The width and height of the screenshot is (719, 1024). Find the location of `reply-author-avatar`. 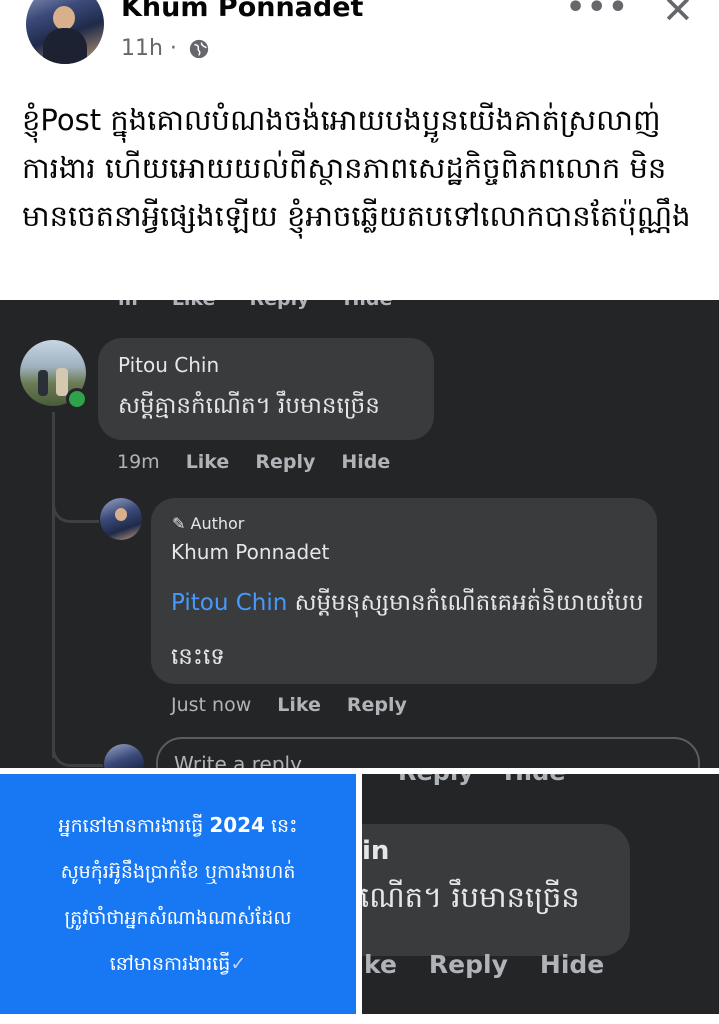

reply-author-avatar is located at coordinates (121, 519).